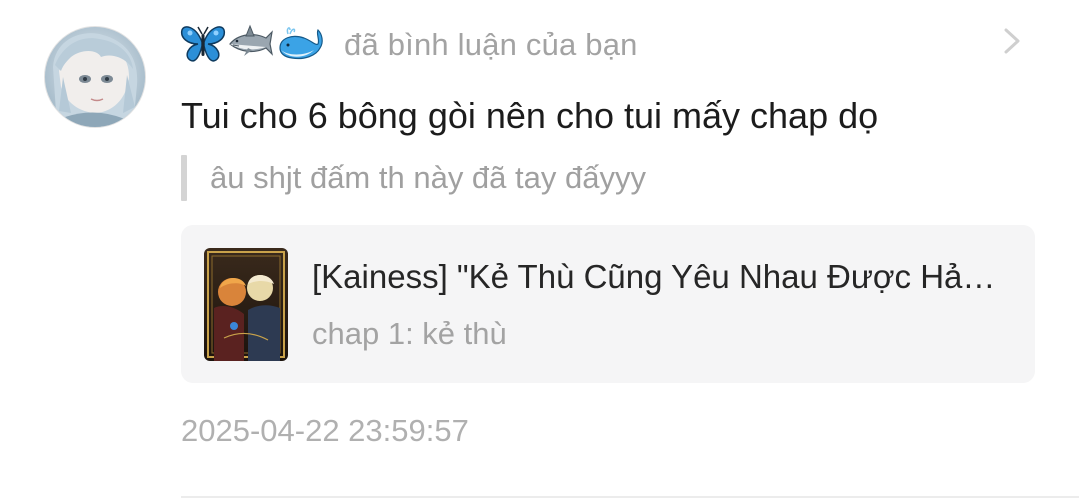  What do you see at coordinates (203, 44) in the screenshot?
I see `butterfly-icon` at bounding box center [203, 44].